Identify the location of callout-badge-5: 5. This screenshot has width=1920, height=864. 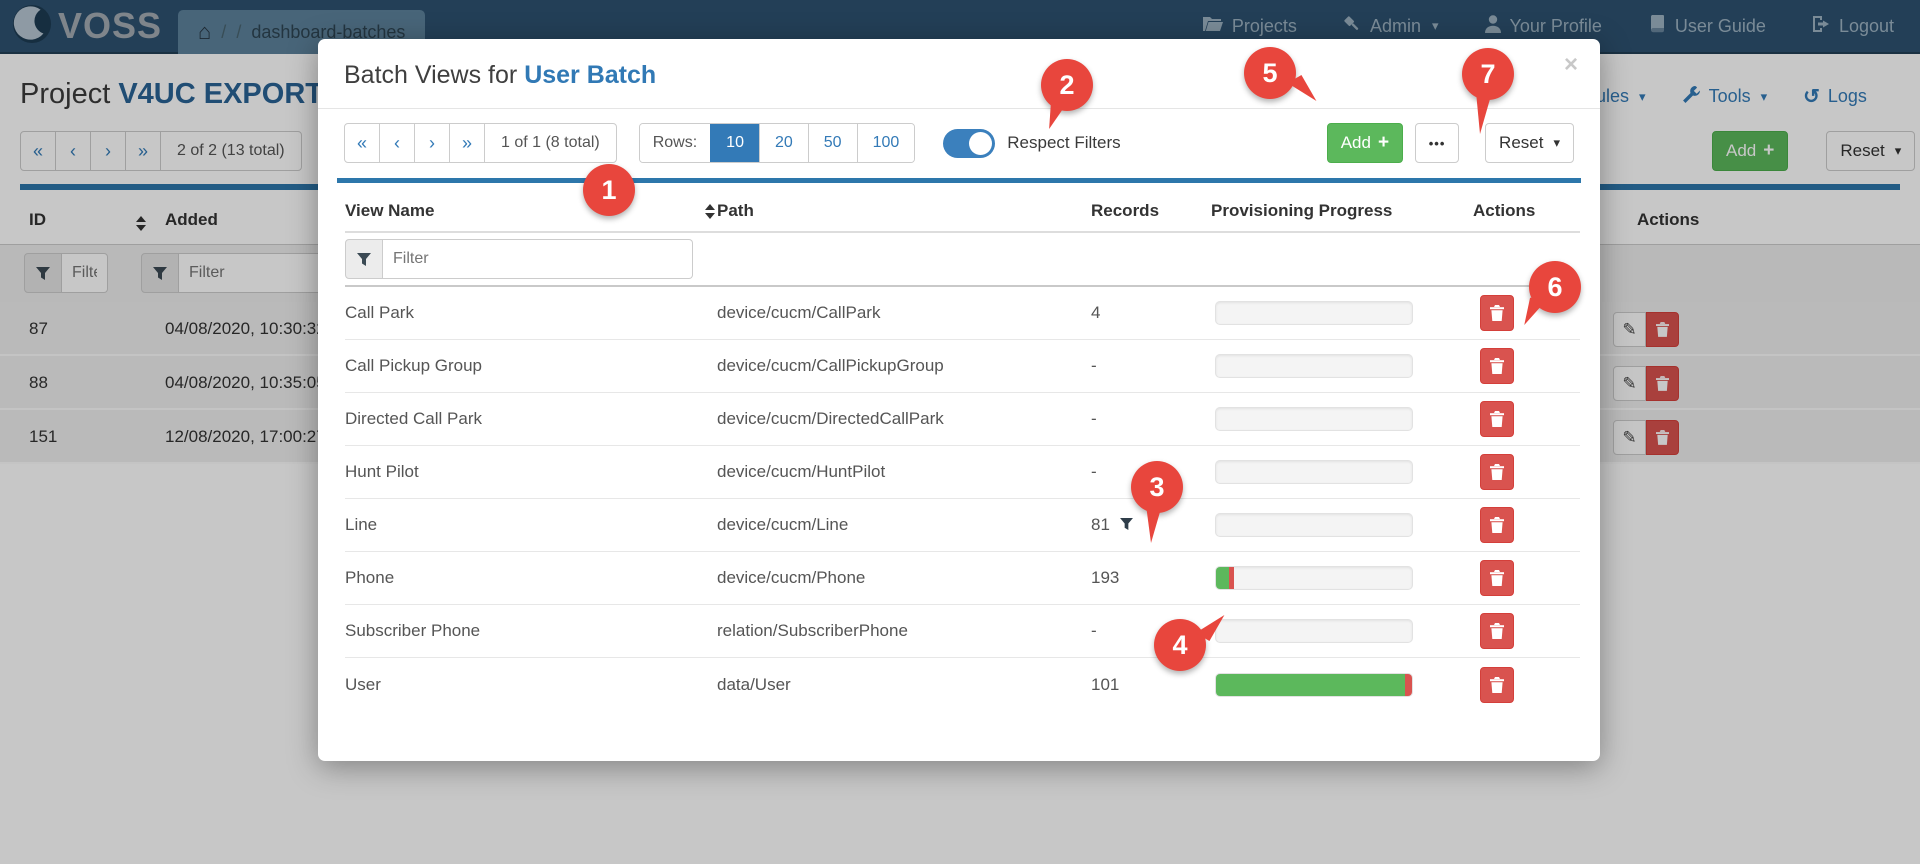
(1280, 78).